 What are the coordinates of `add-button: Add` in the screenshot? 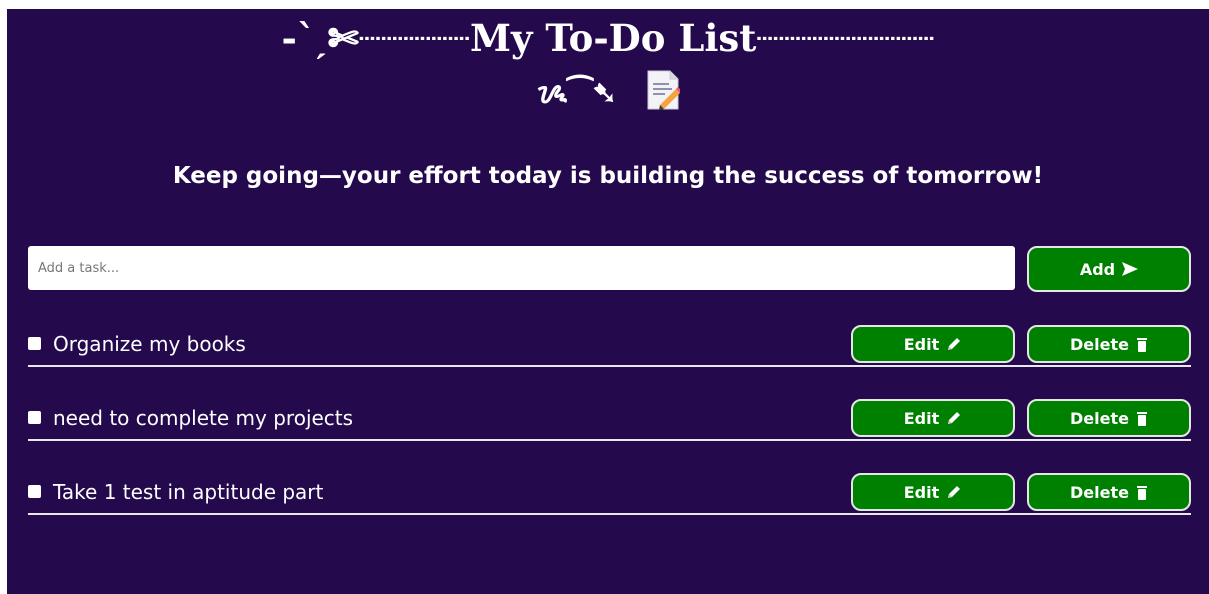 It's located at (1109, 269).